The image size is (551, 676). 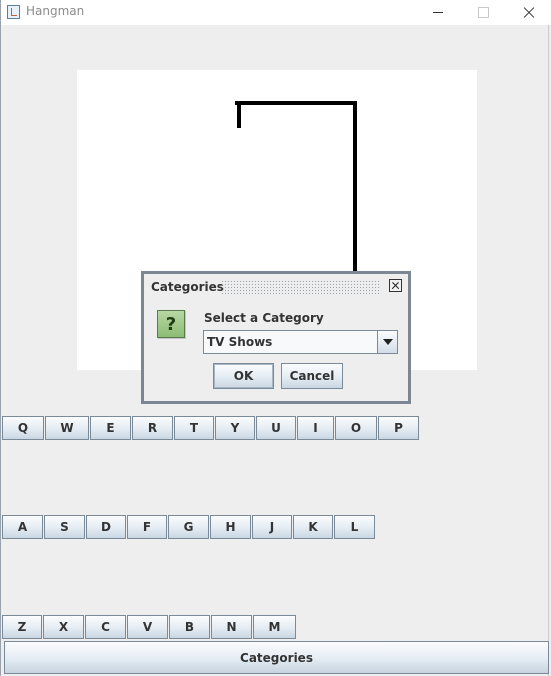 I want to click on ok-button: OK, so click(x=243, y=376).